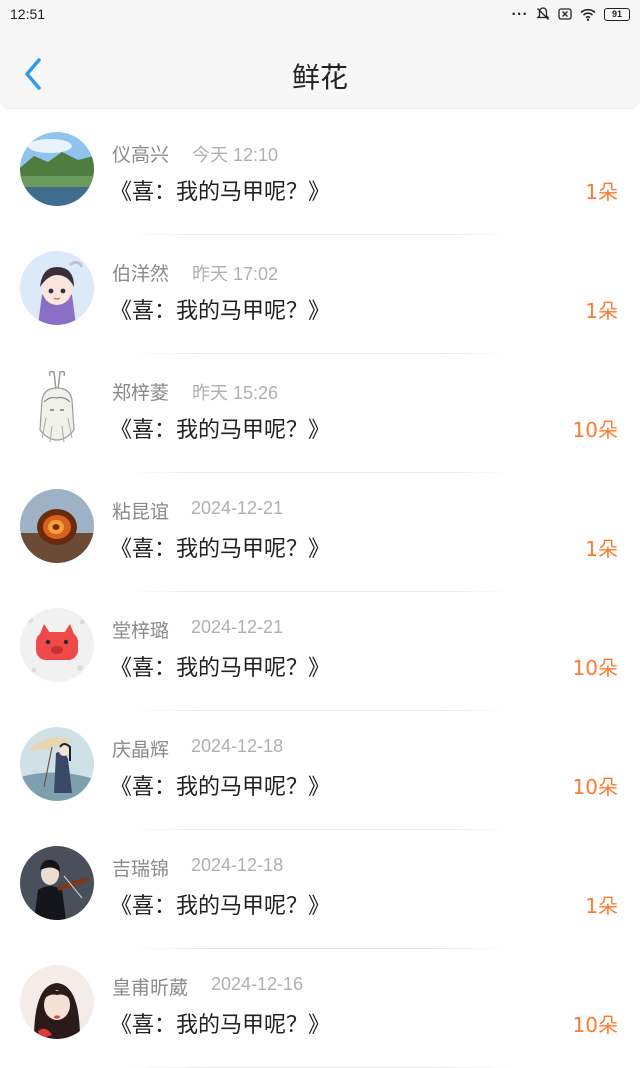  What do you see at coordinates (257, 984) in the screenshot?
I see `timestamp: 2024-12-16` at bounding box center [257, 984].